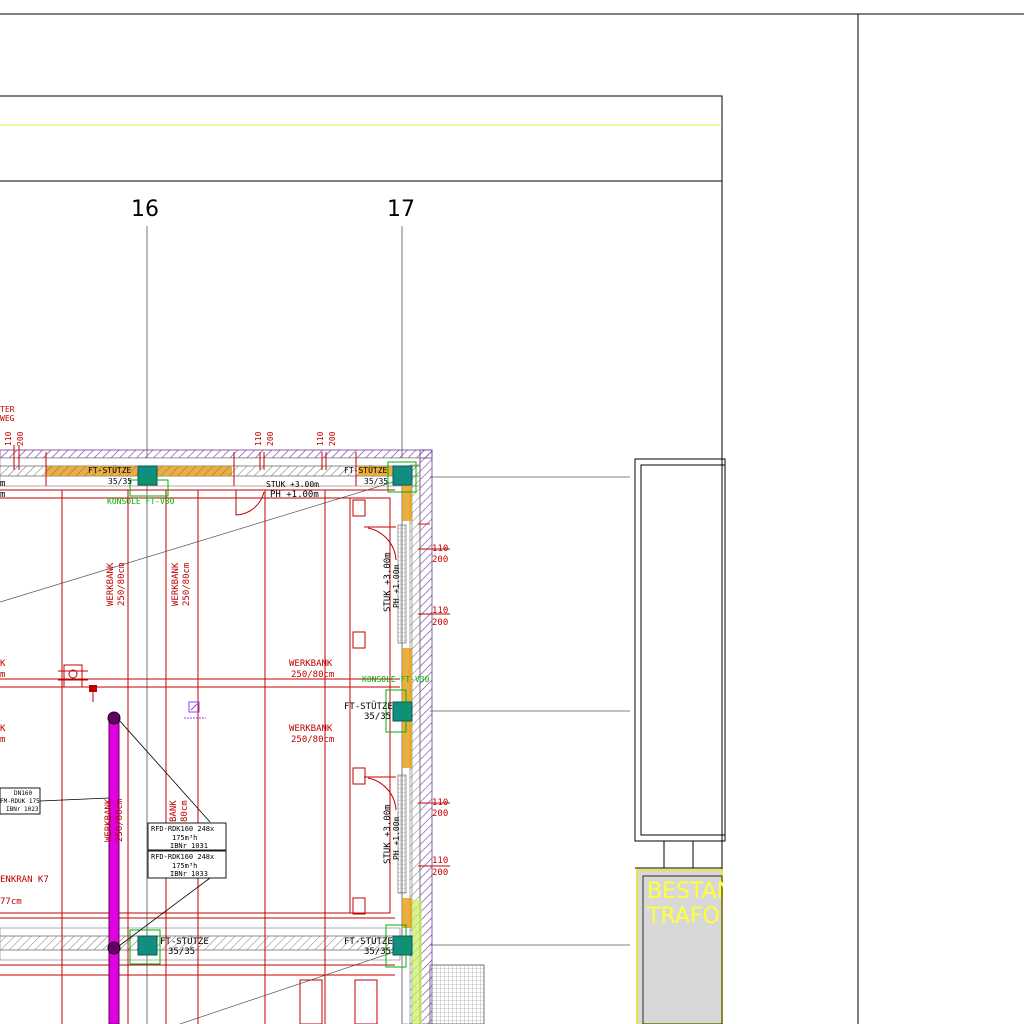  I want to click on right-konsole: KONSOLE FT-V30, so click(396, 679).